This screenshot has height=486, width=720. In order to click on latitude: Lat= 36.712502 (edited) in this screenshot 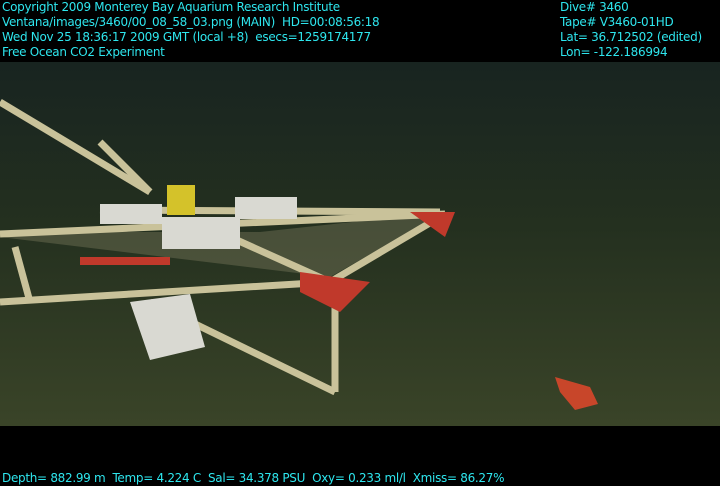, I will do `click(631, 37)`.